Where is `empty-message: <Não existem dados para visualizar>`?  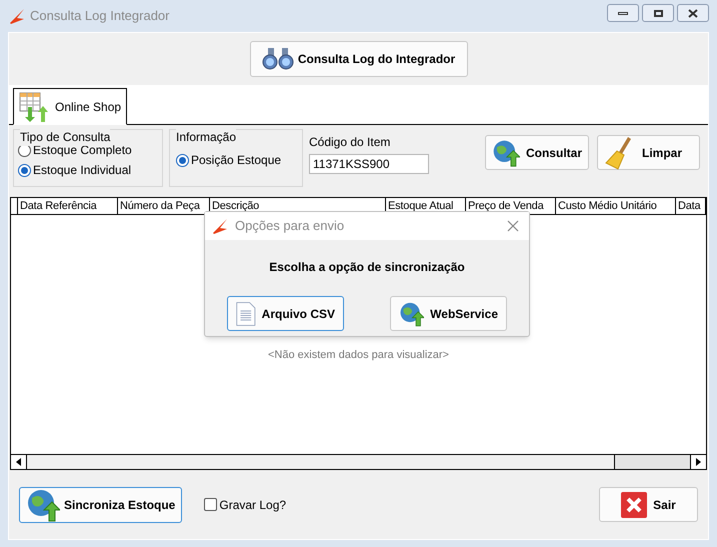 empty-message: <Não existem dados para visualizar> is located at coordinates (358, 355).